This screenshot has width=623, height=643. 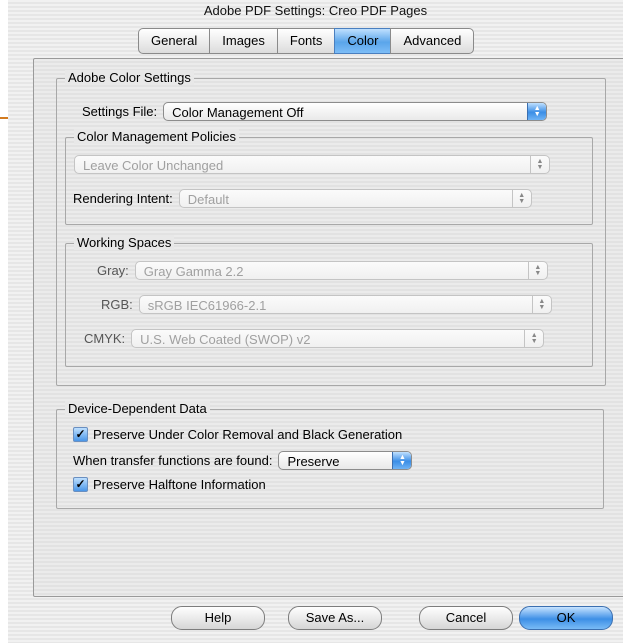 I want to click on ok-button: OK, so click(x=566, y=618).